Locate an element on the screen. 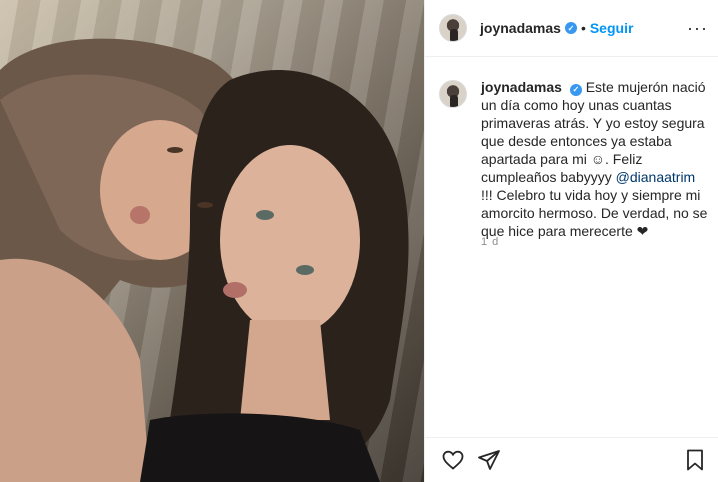  bookmark-icon is located at coordinates (695, 460).